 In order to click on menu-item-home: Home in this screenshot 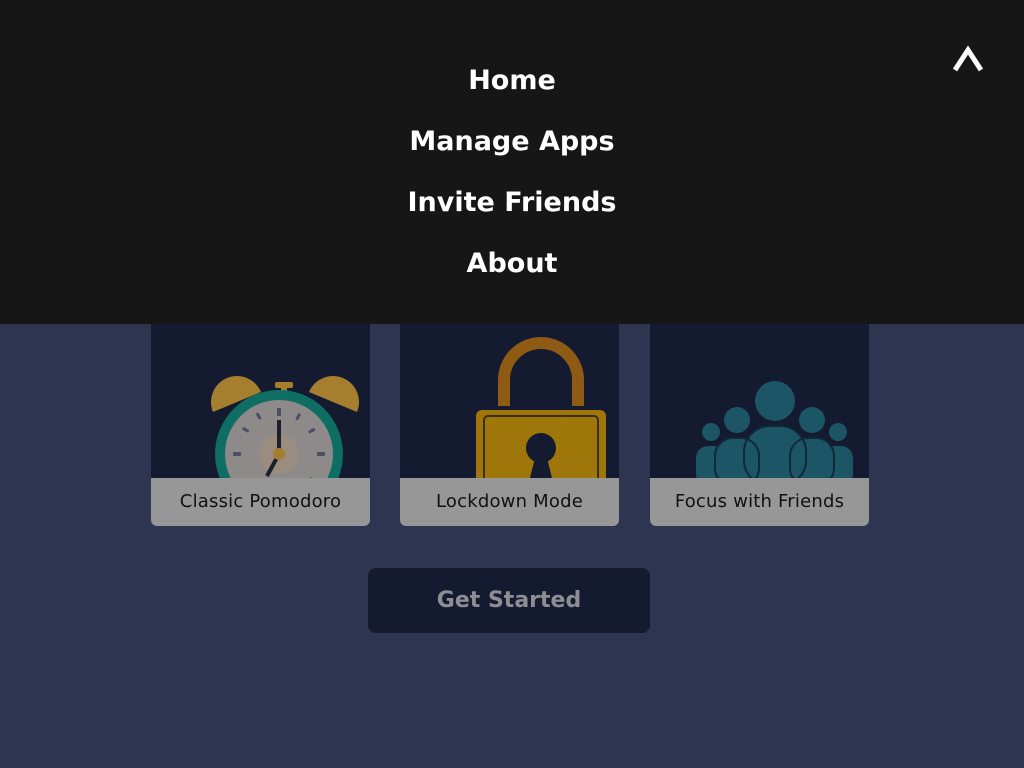, I will do `click(512, 81)`.